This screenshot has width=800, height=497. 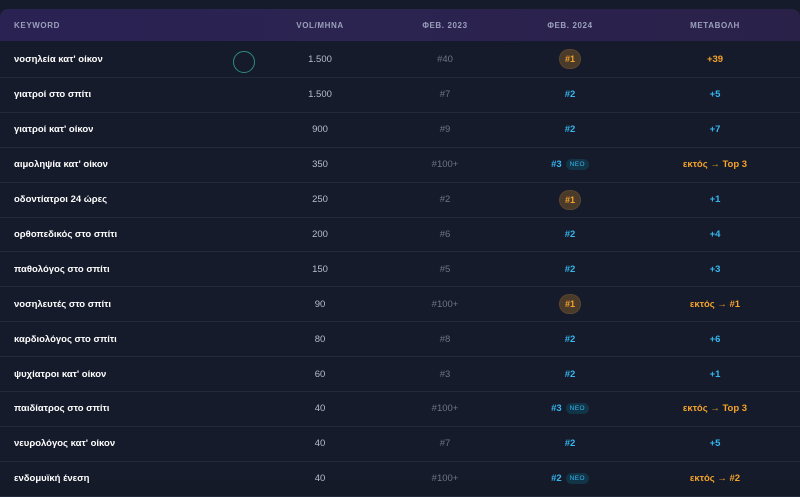 What do you see at coordinates (715, 25) in the screenshot?
I see `header-change: ΜΕΤΑΒΟΛΗ` at bounding box center [715, 25].